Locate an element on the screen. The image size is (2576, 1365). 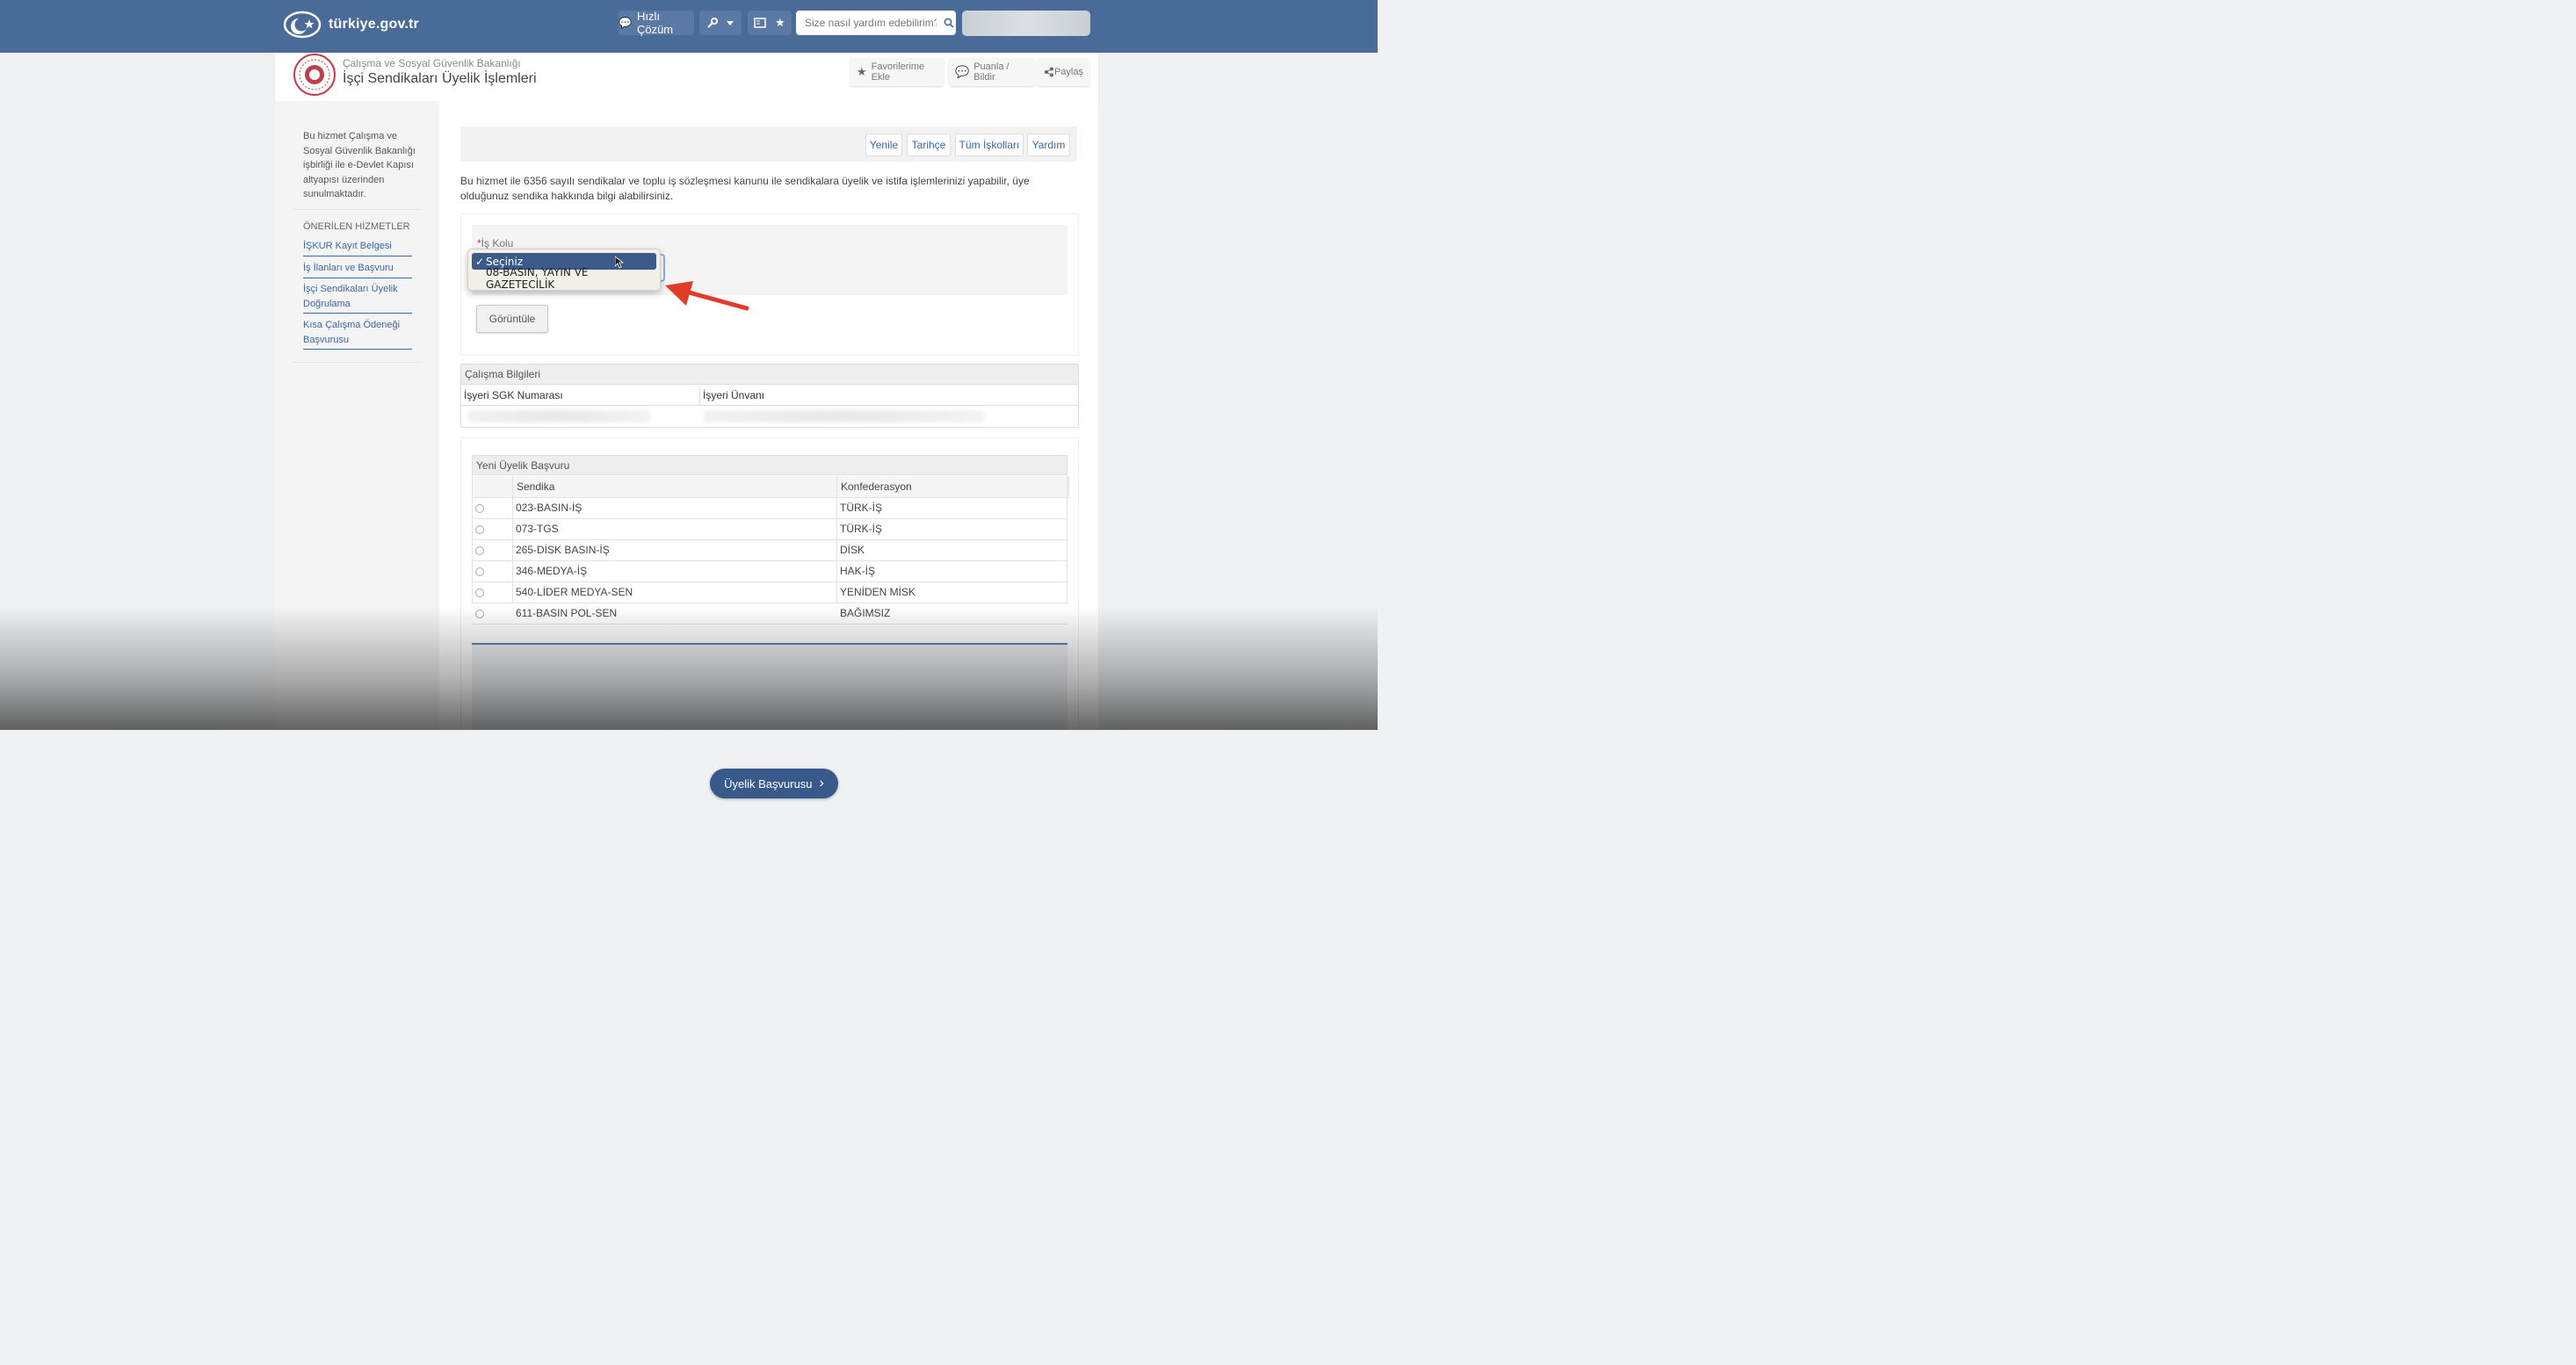
rate-report-label: Puanla / Bildir is located at coordinates (991, 72).